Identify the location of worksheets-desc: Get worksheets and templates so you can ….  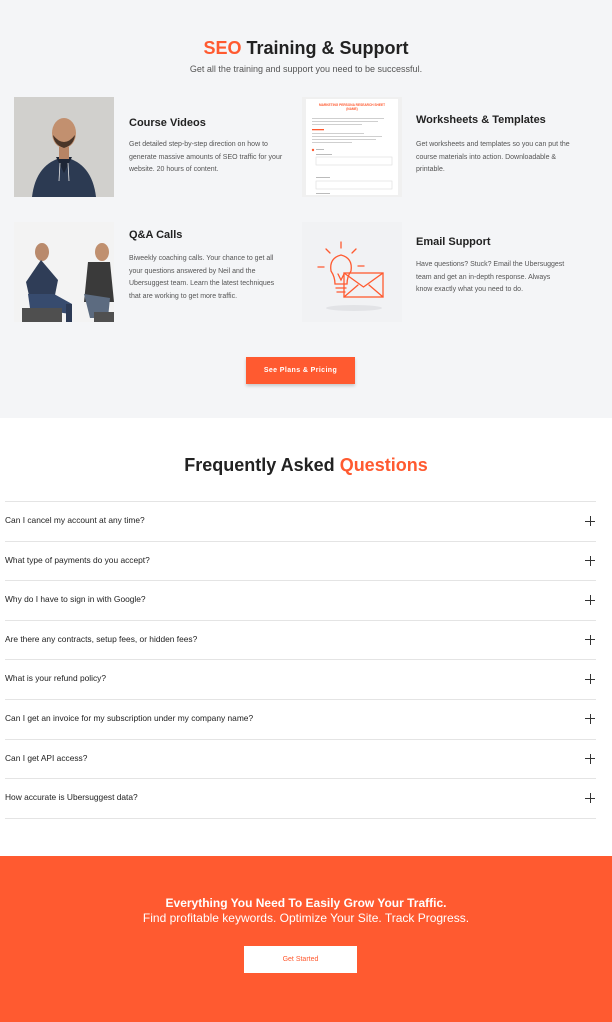
(493, 157).